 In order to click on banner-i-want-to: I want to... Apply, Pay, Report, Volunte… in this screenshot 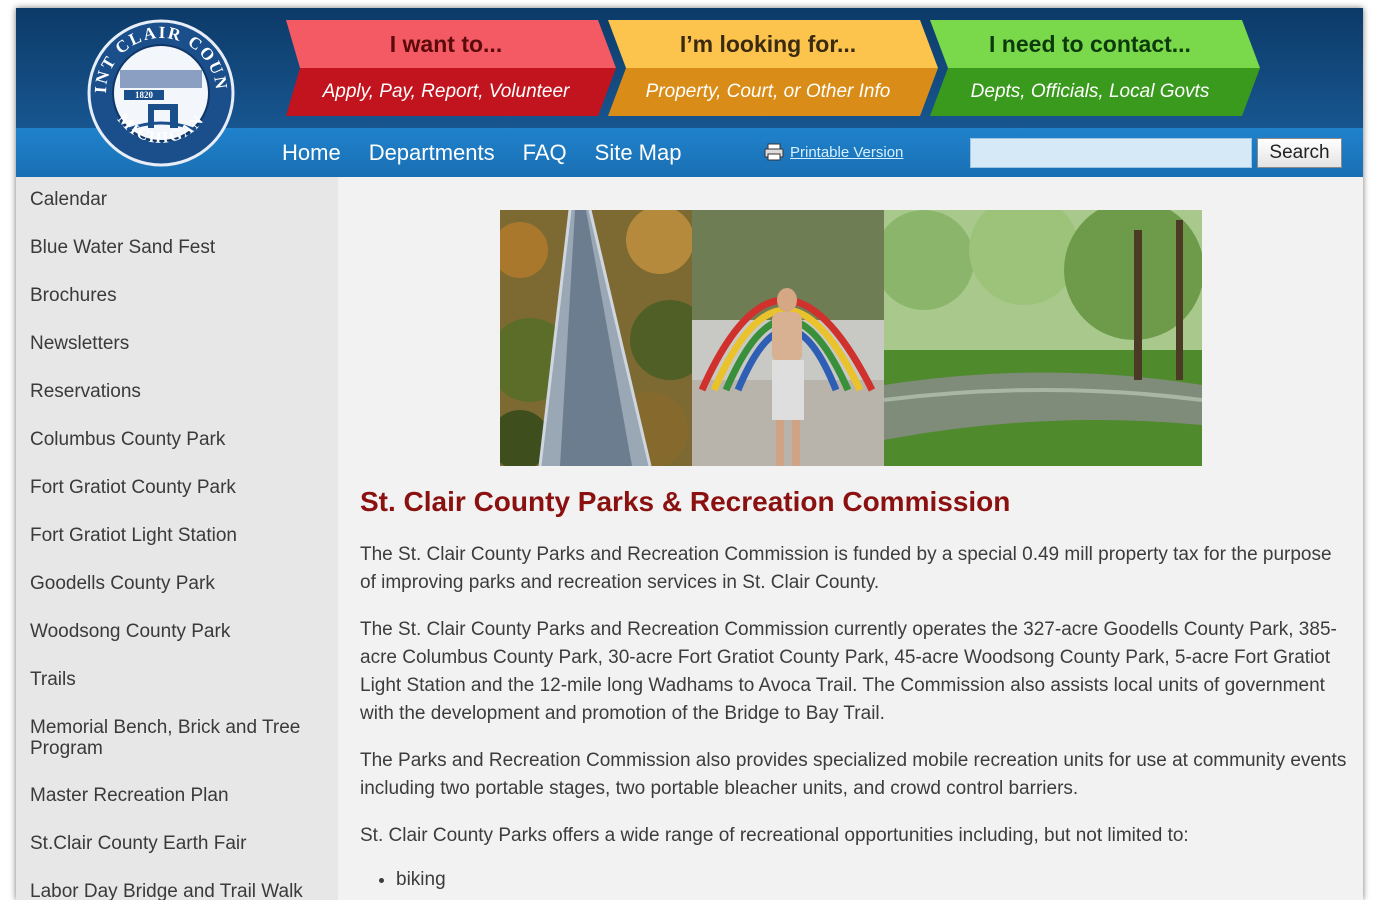, I will do `click(456, 68)`.